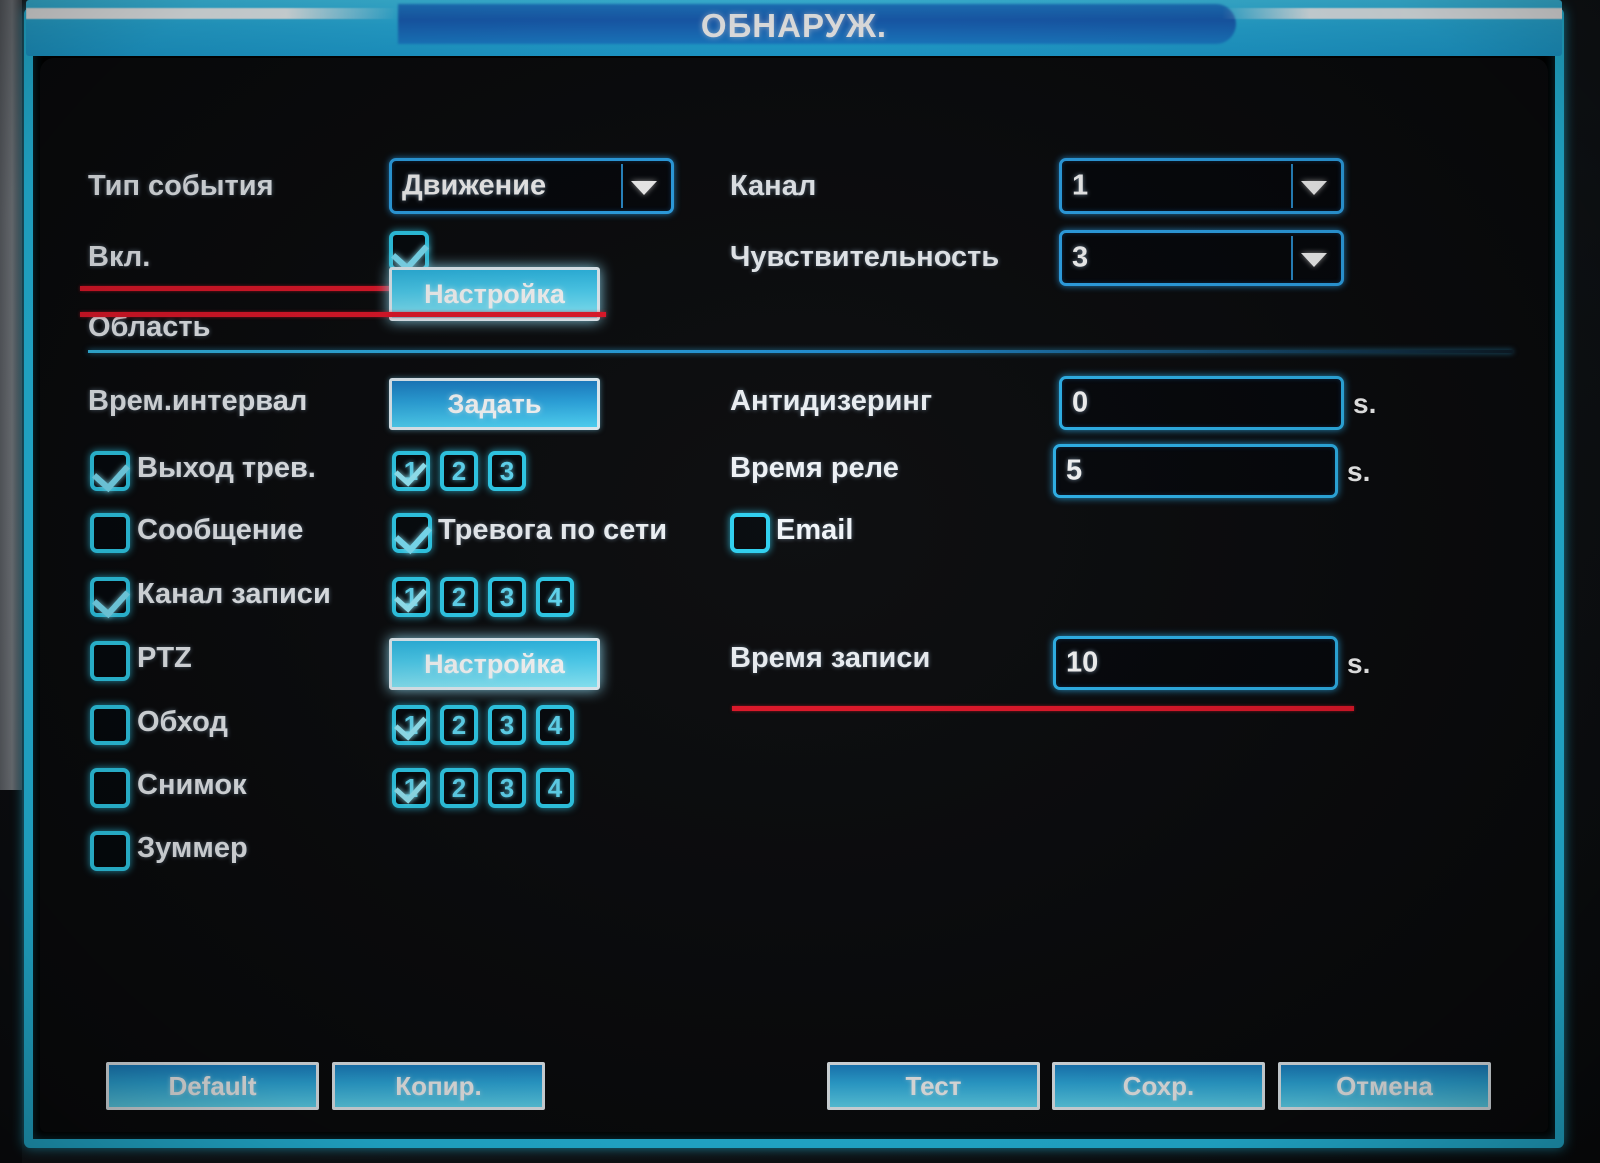 The image size is (1600, 1163). I want to click on label-tour: Обход, so click(182, 722).